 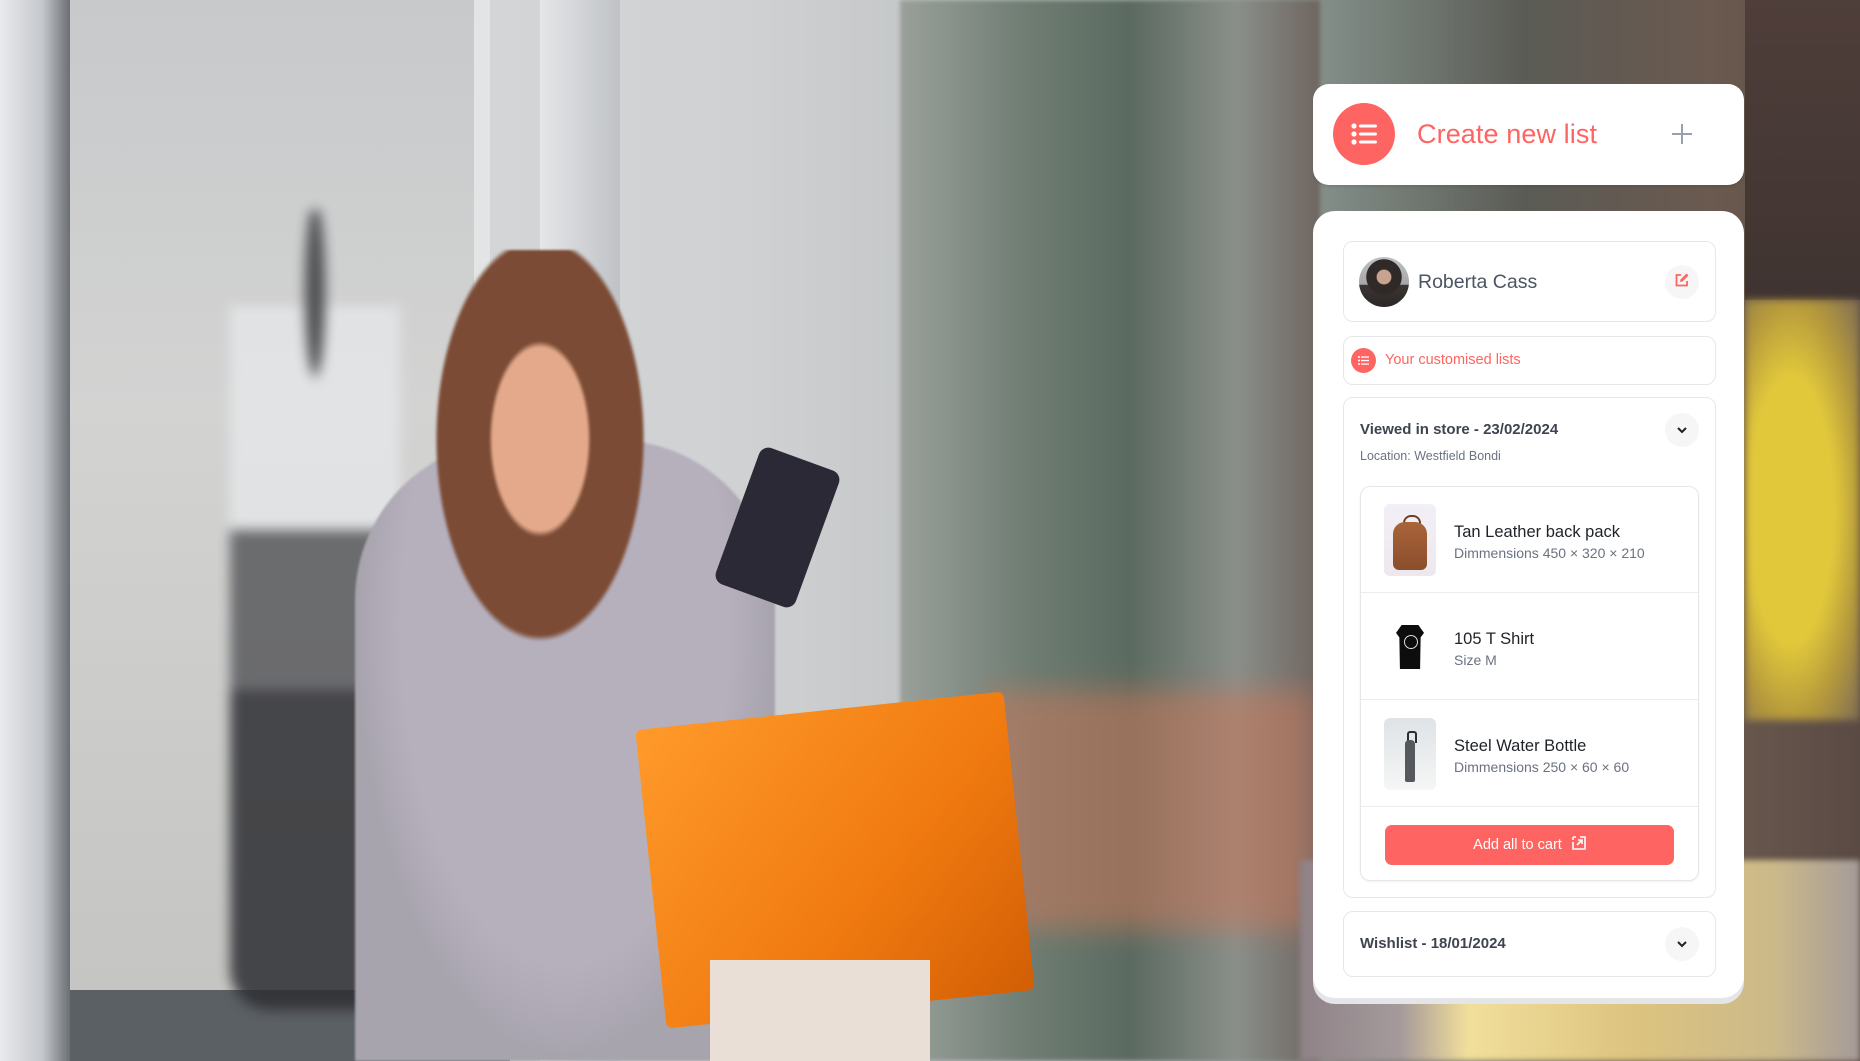 I want to click on item-name: Tan Leather back pack, so click(x=1537, y=532).